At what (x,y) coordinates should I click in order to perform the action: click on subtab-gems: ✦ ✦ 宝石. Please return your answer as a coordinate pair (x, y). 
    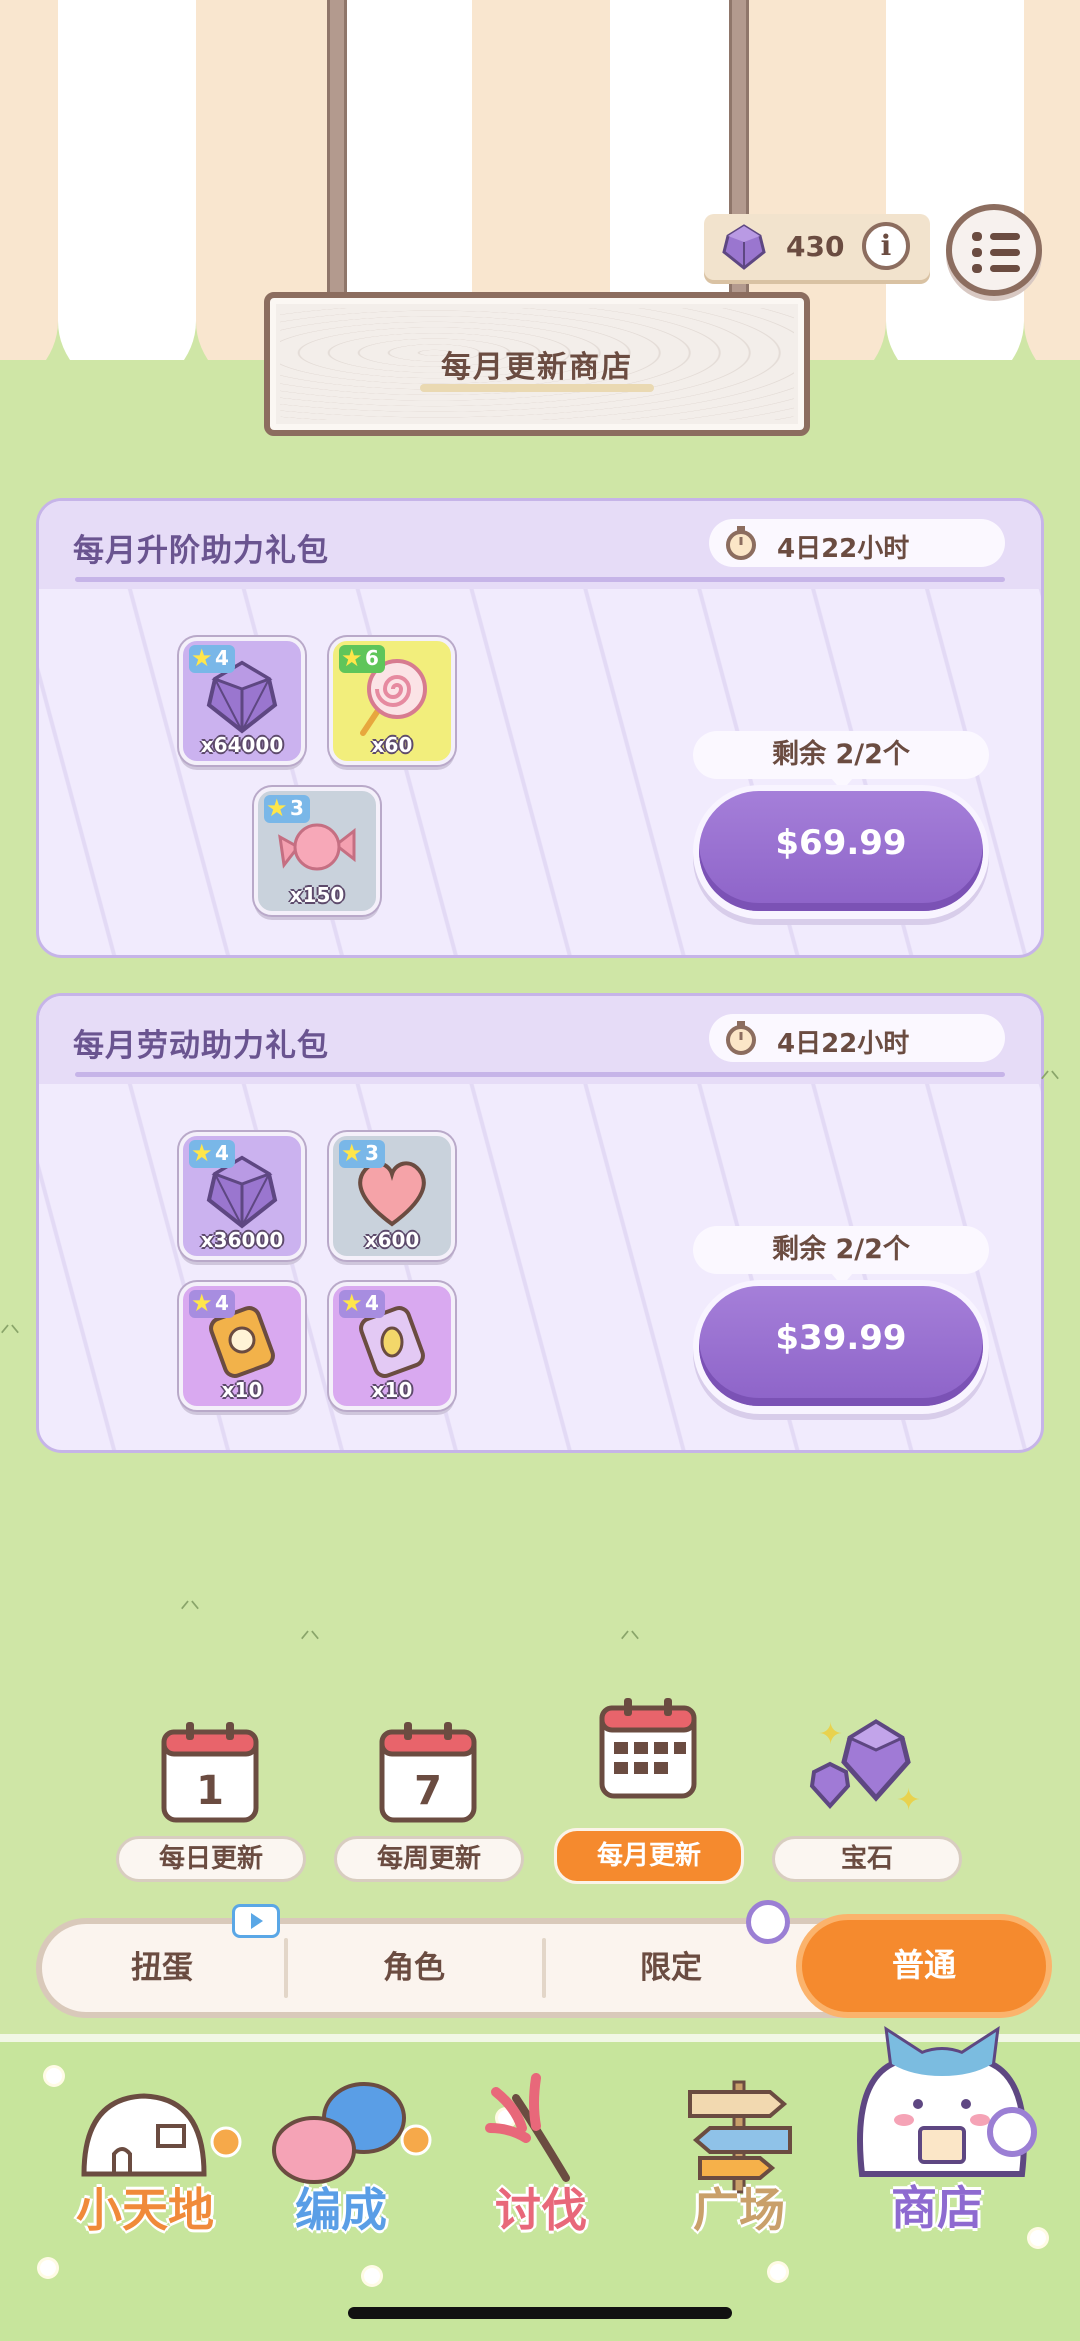
    Looking at the image, I should click on (867, 1796).